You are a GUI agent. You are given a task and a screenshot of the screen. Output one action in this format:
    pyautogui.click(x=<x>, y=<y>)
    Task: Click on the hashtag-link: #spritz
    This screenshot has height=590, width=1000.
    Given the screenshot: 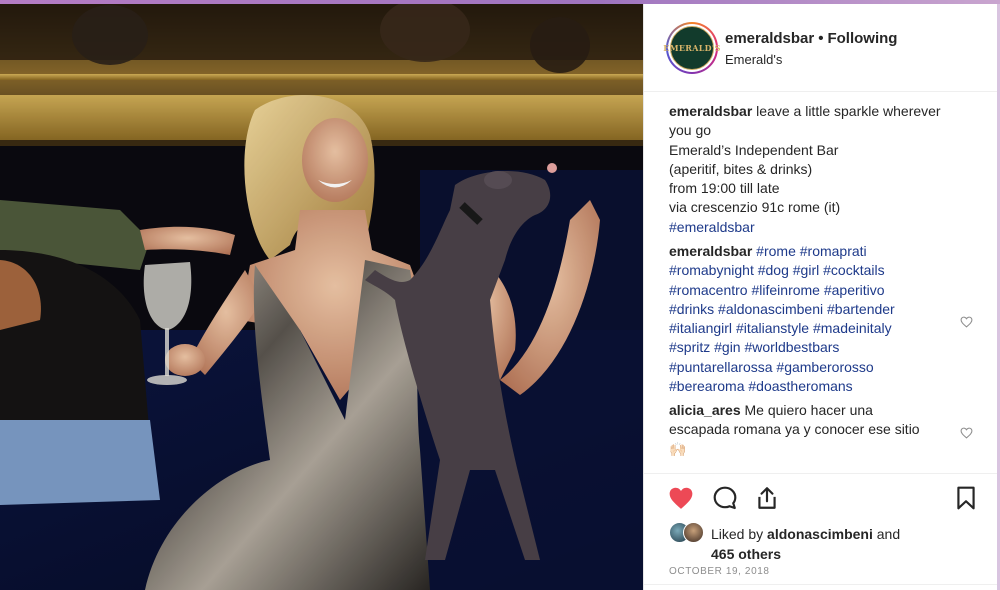 What is the action you would take?
    pyautogui.click(x=689, y=347)
    